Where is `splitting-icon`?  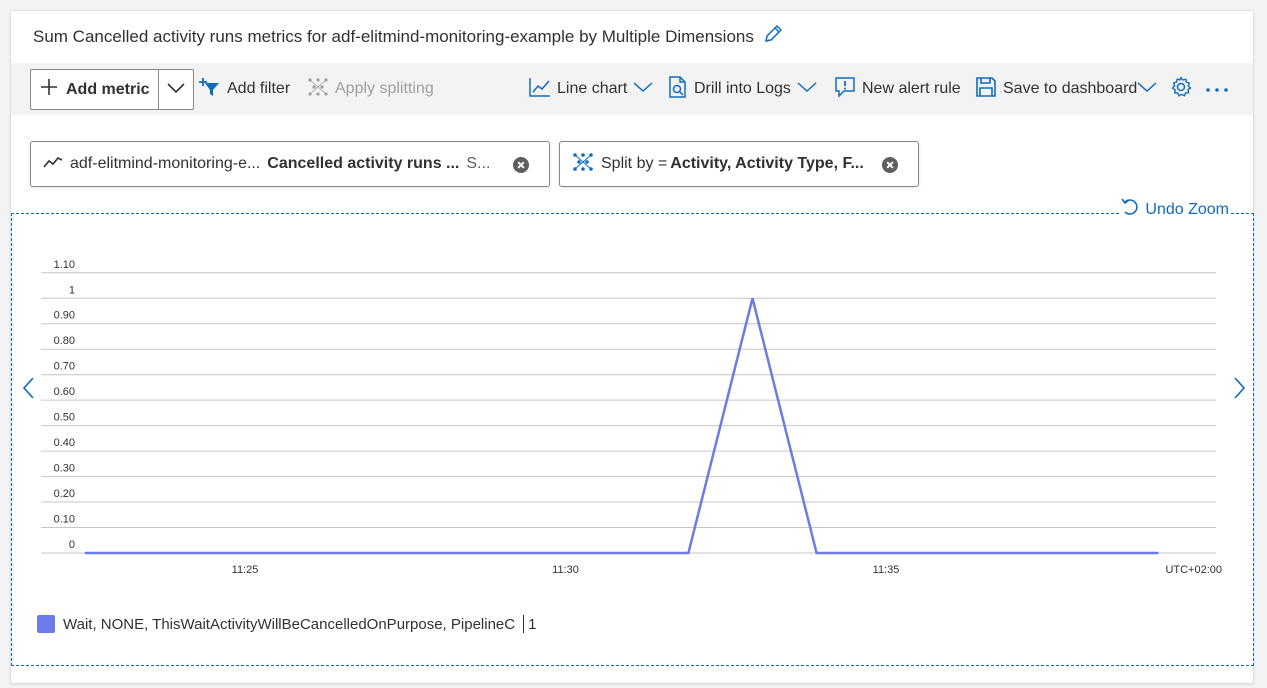
splitting-icon is located at coordinates (318, 89).